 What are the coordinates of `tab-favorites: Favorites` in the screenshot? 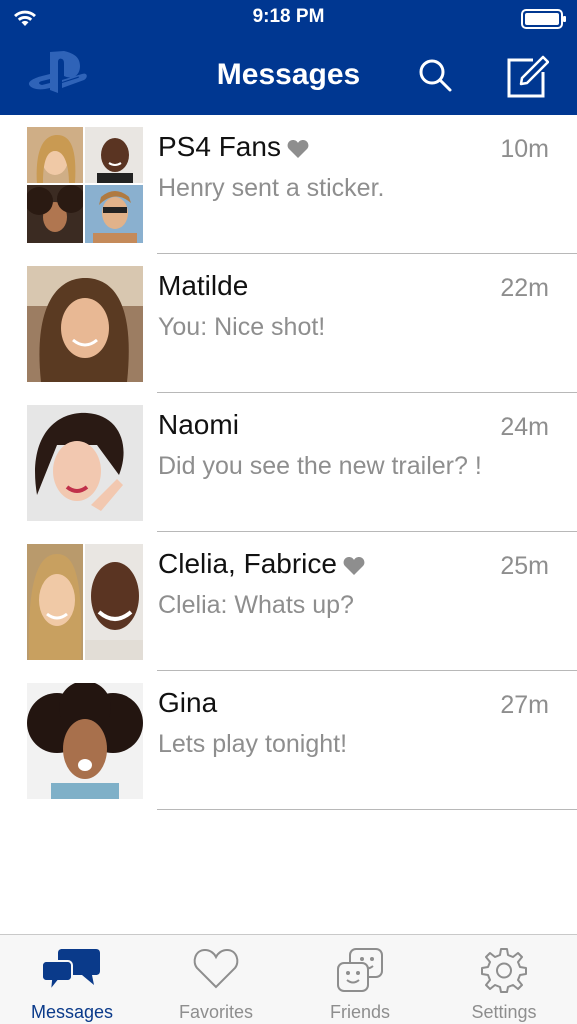 It's located at (216, 979).